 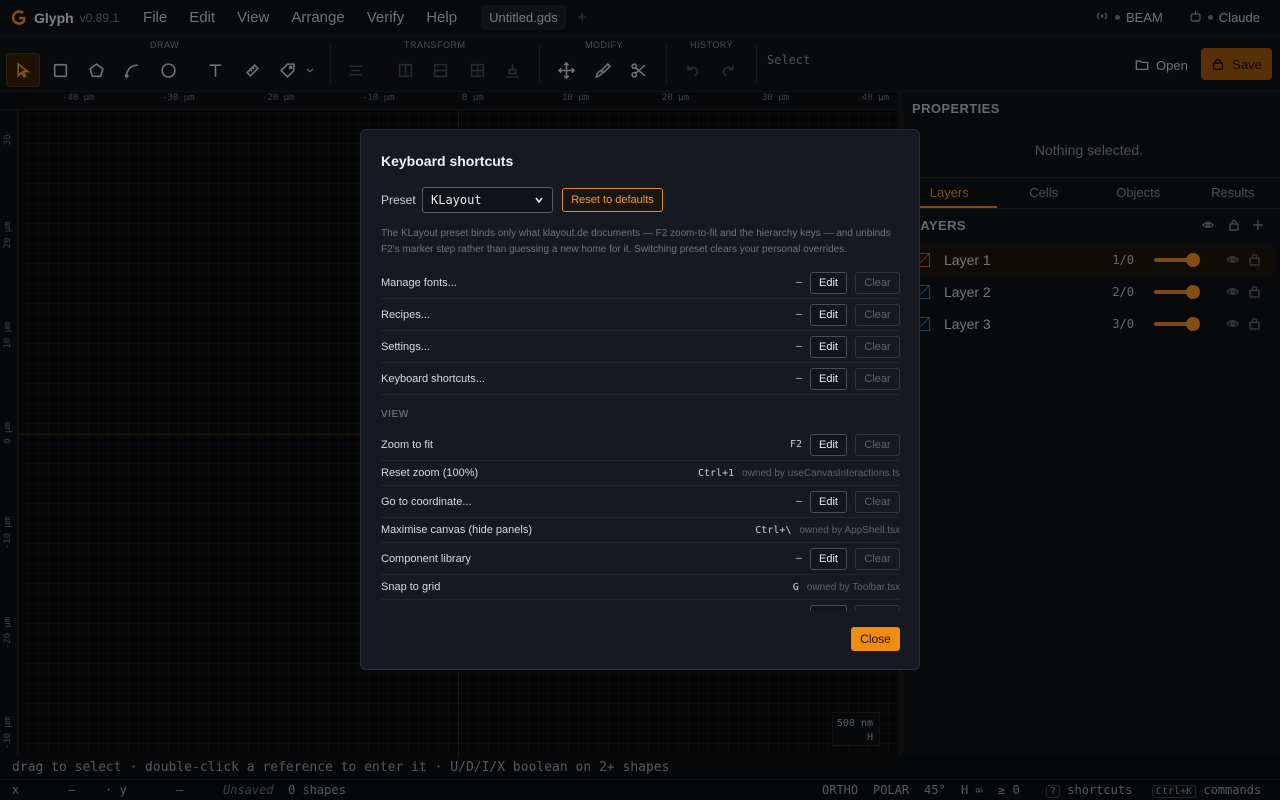 I want to click on shortcut-row: Manage fonts... — Edit Clear, so click(x=640, y=283).